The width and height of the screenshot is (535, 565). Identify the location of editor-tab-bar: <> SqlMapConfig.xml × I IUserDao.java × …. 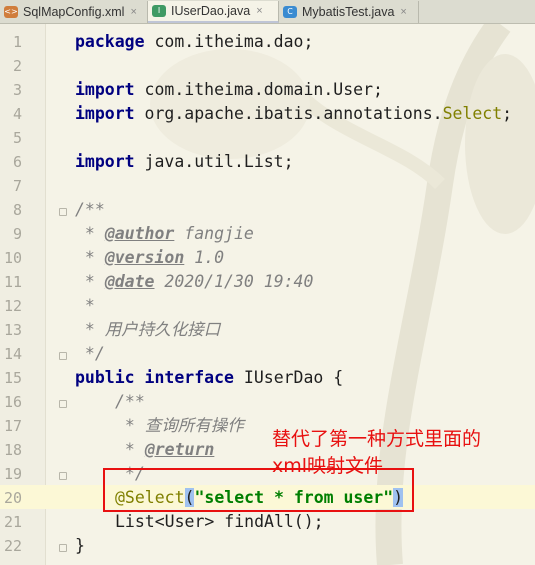
(267, 12).